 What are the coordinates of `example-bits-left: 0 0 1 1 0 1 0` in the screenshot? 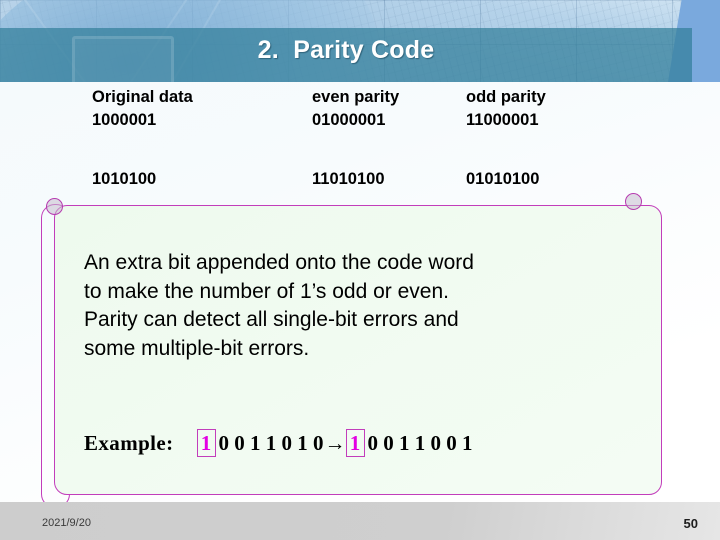 It's located at (271, 442).